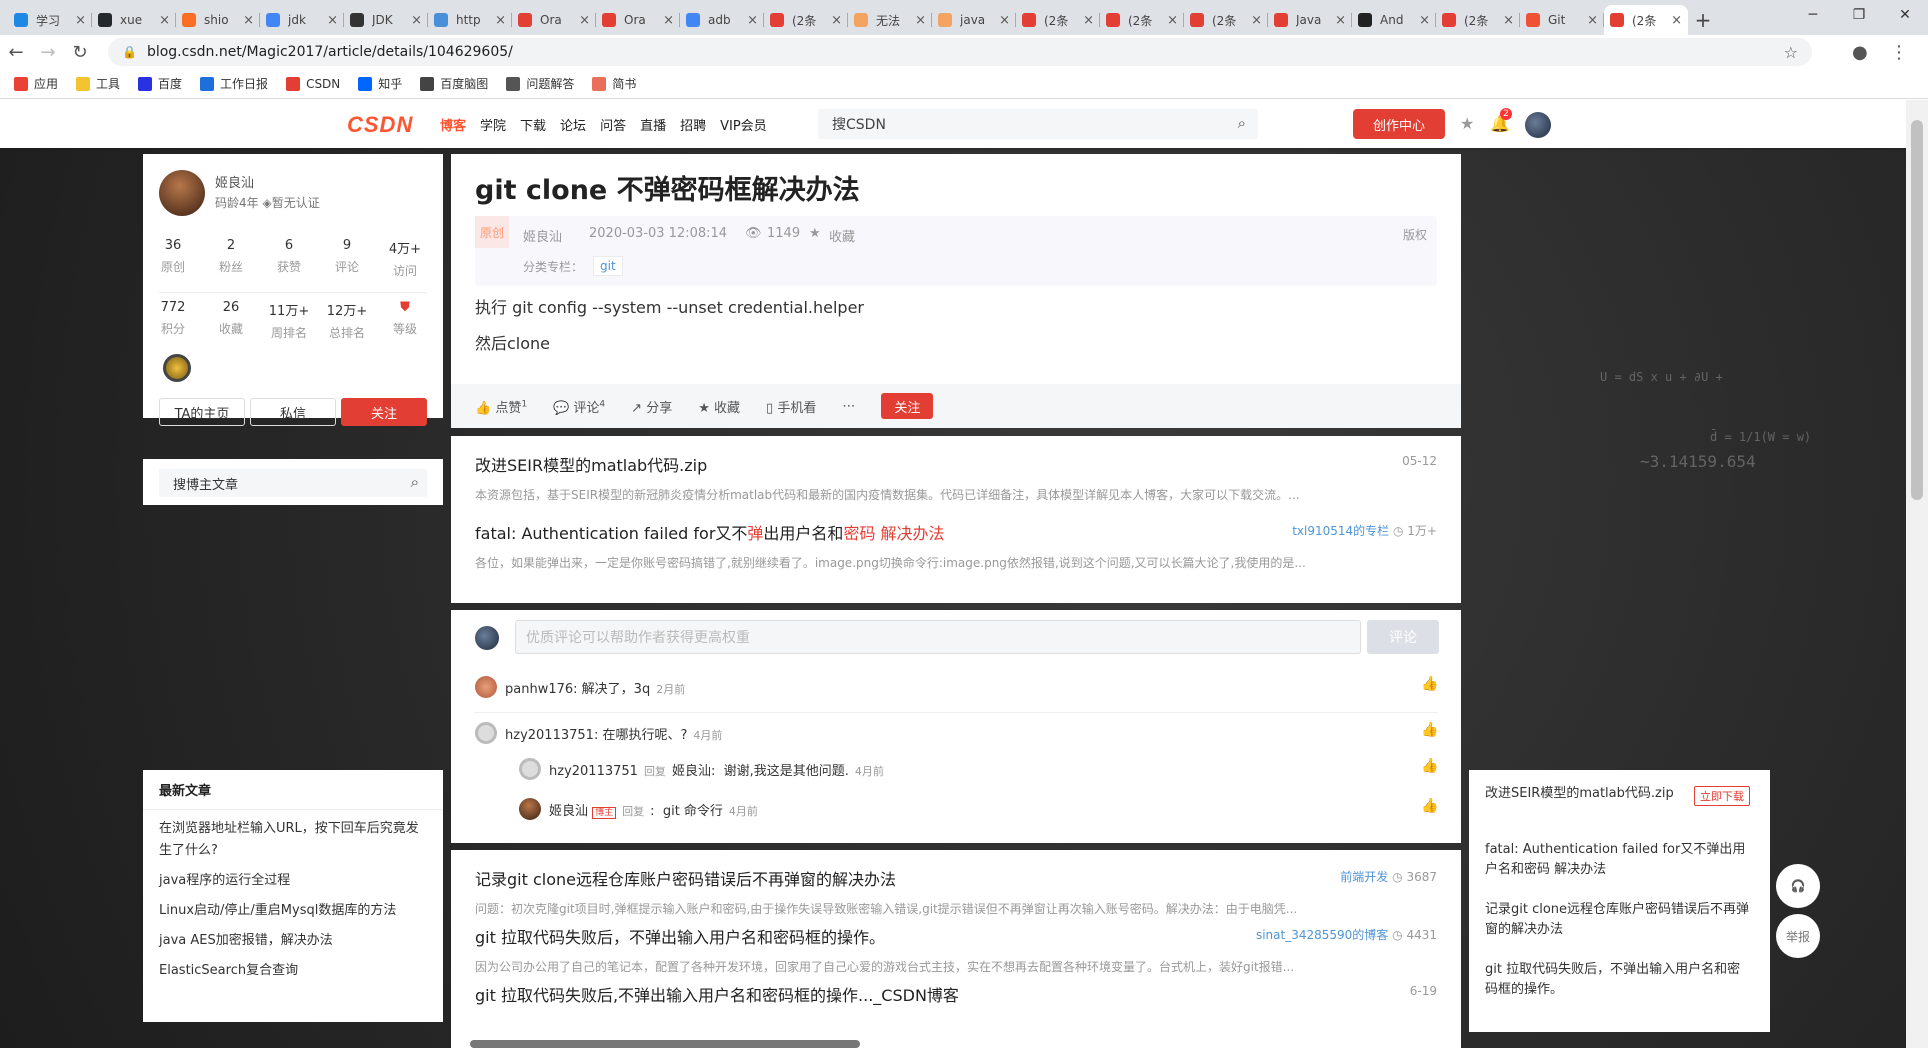 This screenshot has height=1048, width=1928. Describe the element at coordinates (608, 266) in the screenshot. I see `column-tag: git` at that location.